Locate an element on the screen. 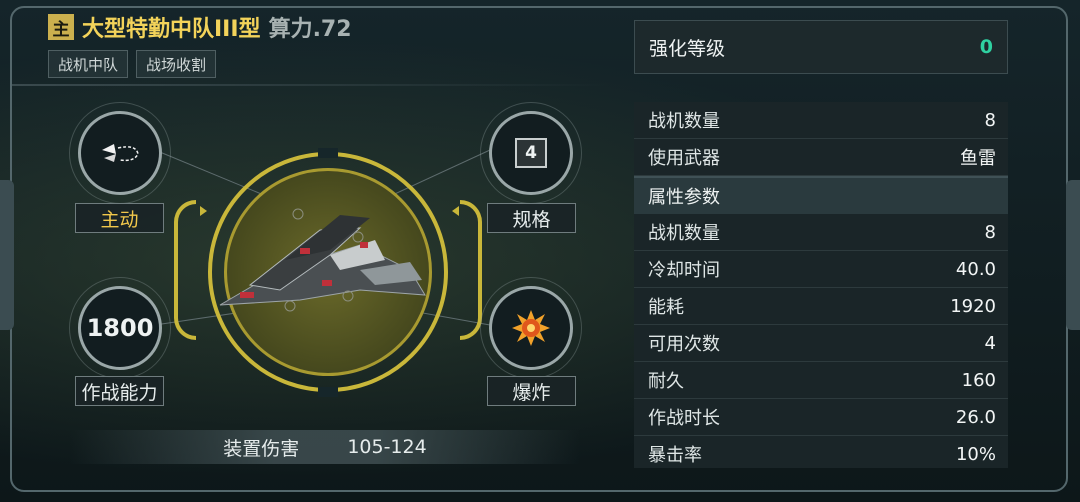 The height and width of the screenshot is (502, 1080). row-key: 使用武器 is located at coordinates (684, 158).